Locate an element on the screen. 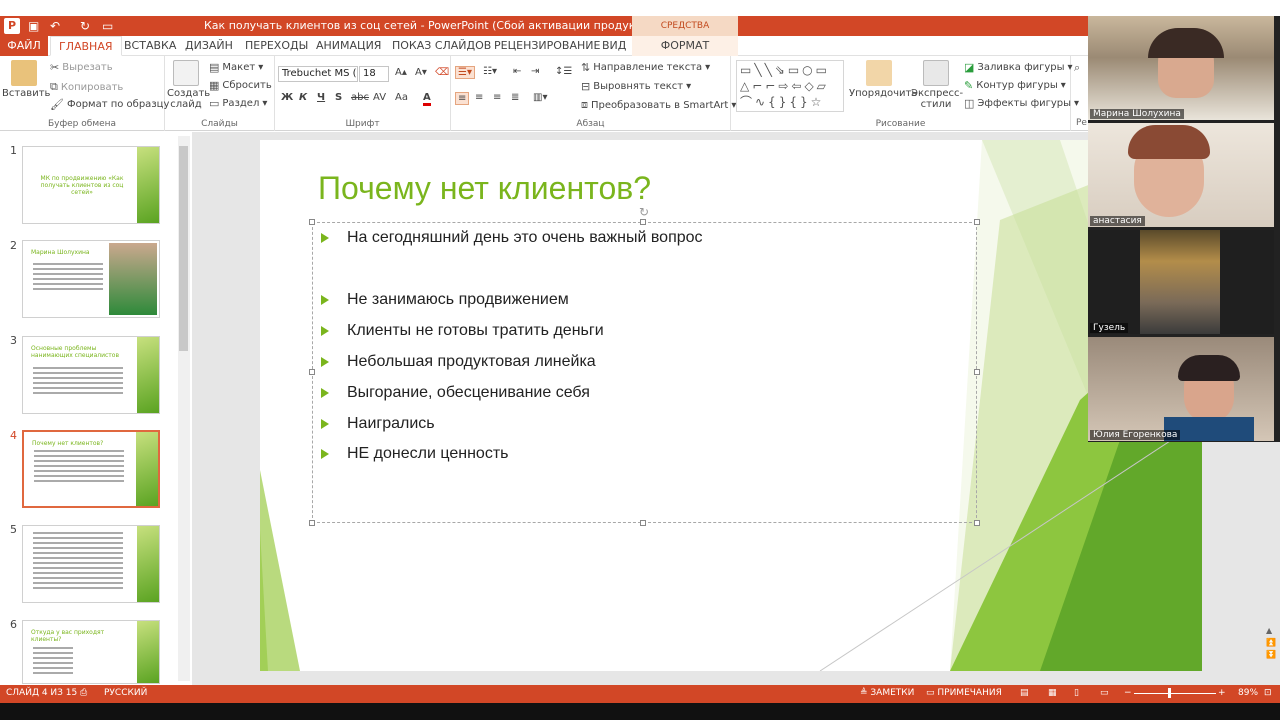 The width and height of the screenshot is (1280, 720). tab-view: ВИД is located at coordinates (614, 46).